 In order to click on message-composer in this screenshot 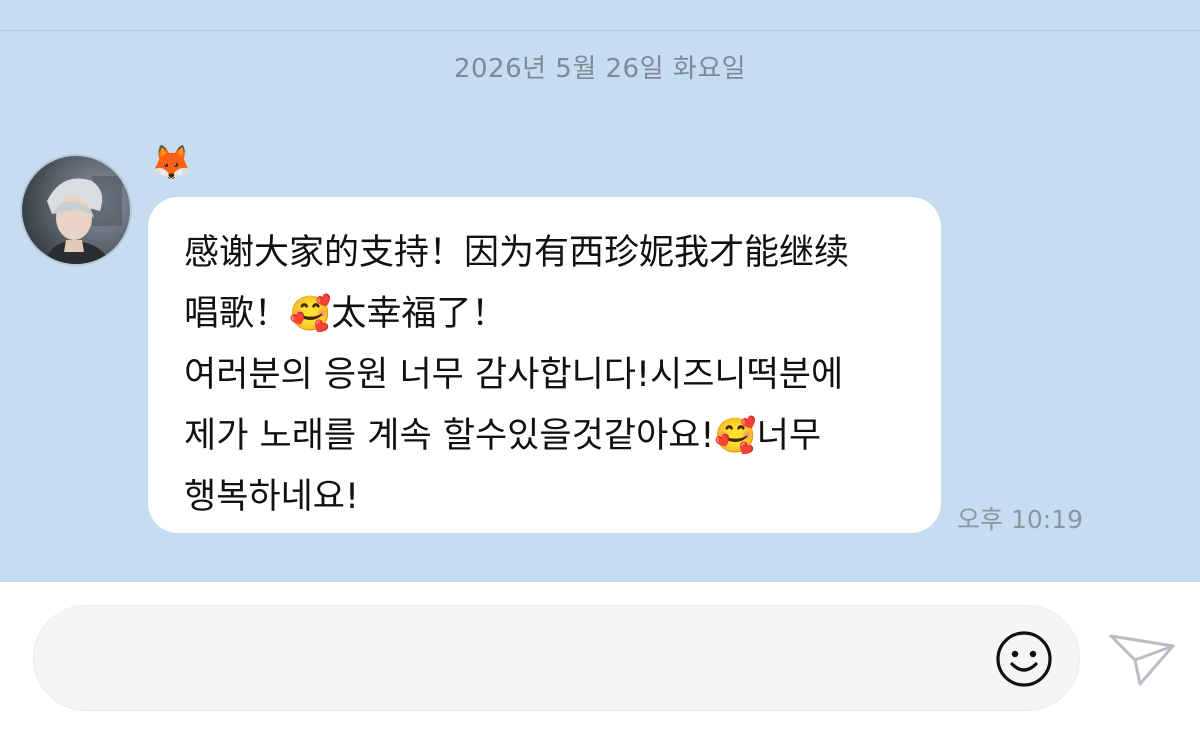, I will do `click(556, 658)`.